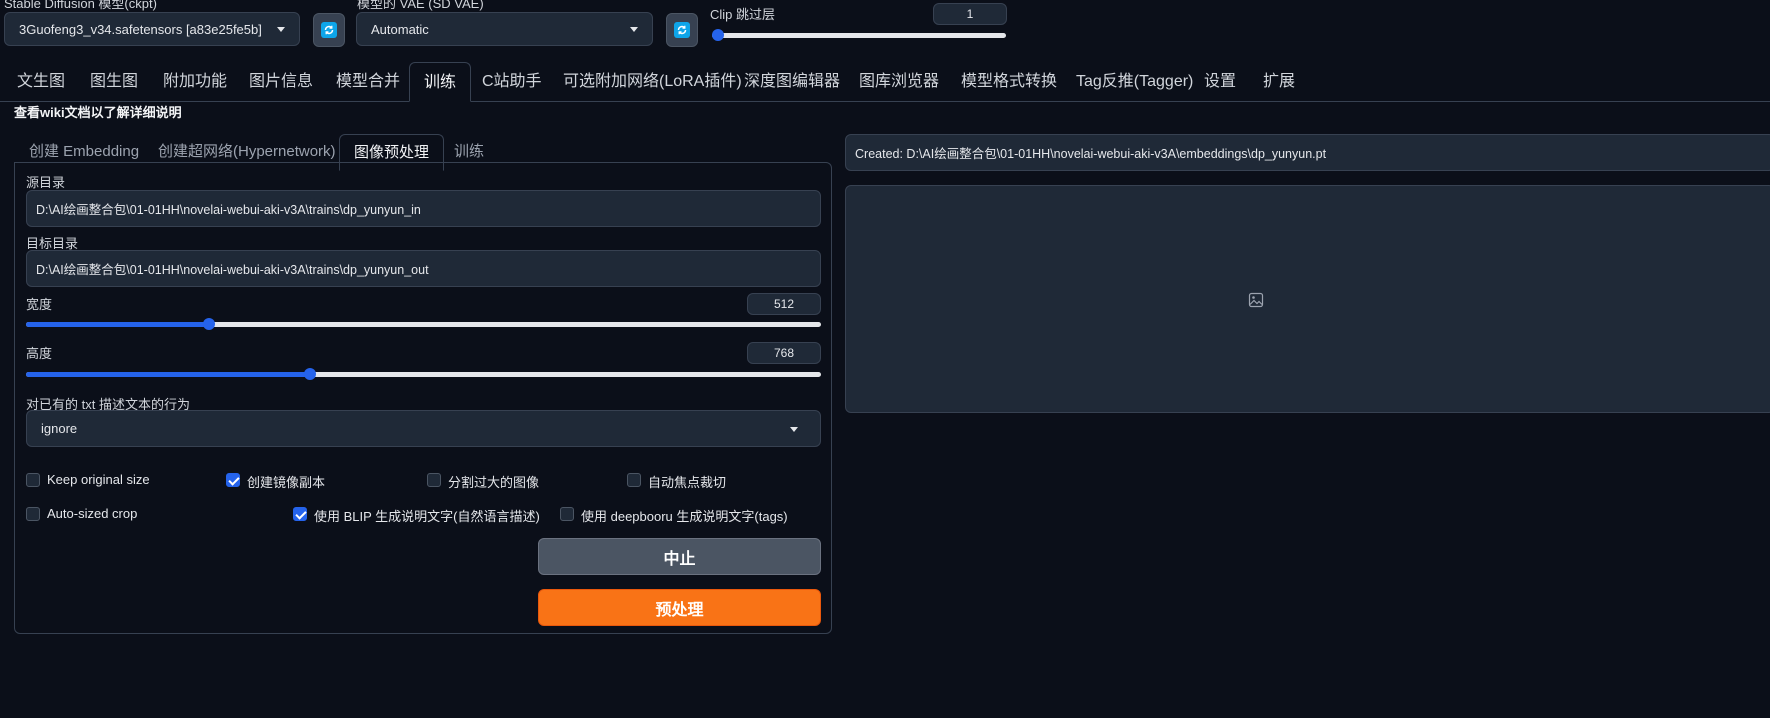  What do you see at coordinates (208, 324) in the screenshot?
I see `width-thumb` at bounding box center [208, 324].